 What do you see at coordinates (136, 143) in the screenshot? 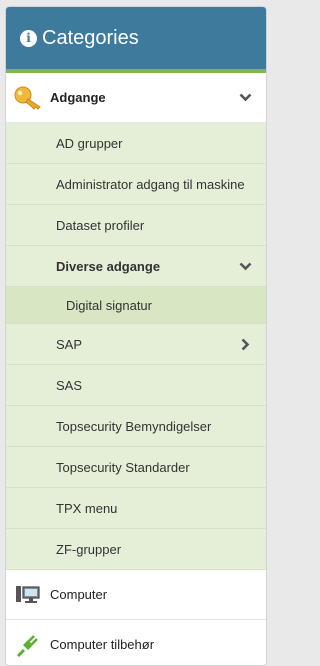
I see `sub-item-ad-grupper: AD grupper` at bounding box center [136, 143].